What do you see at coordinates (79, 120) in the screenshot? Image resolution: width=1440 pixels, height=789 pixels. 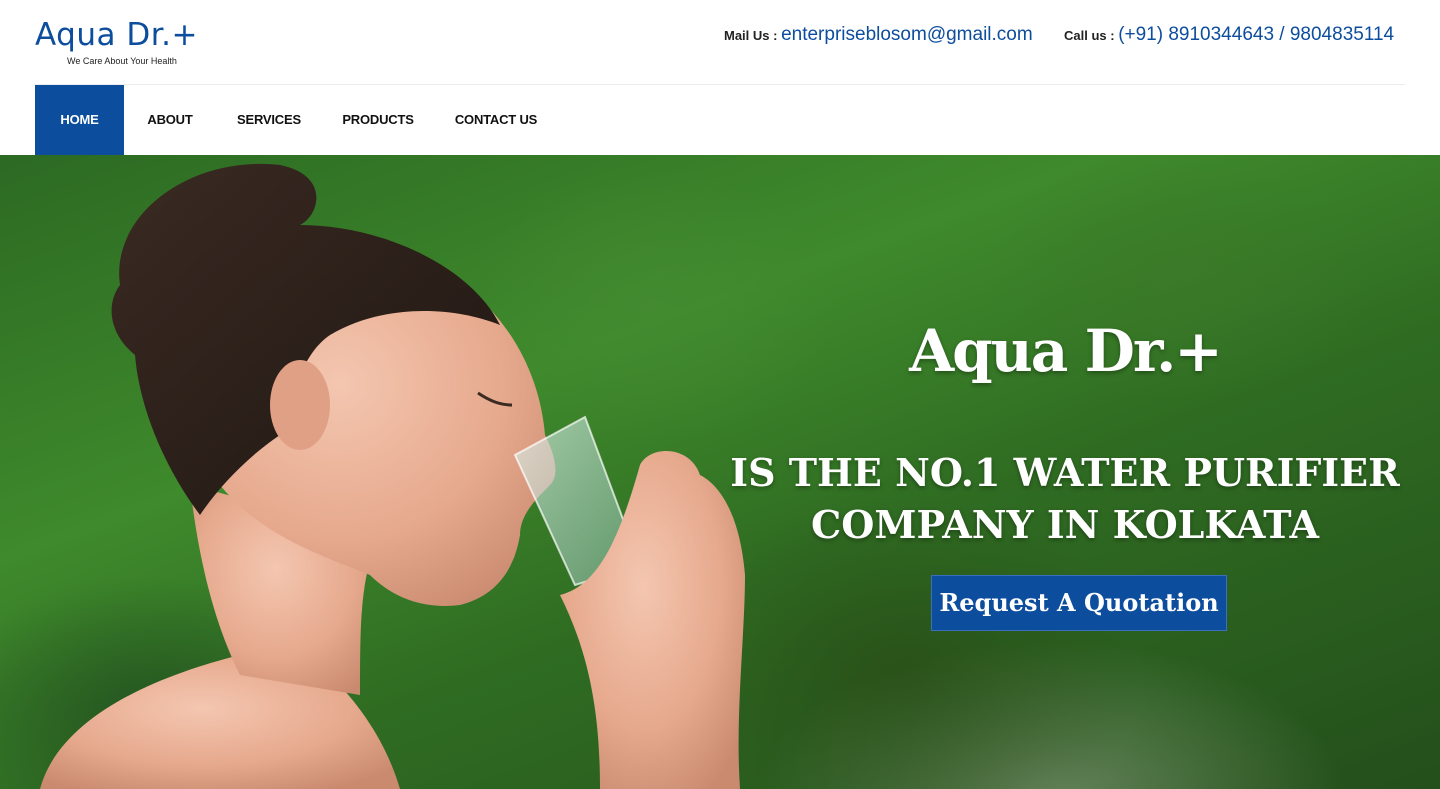 I see `nav-item-home: HOME` at bounding box center [79, 120].